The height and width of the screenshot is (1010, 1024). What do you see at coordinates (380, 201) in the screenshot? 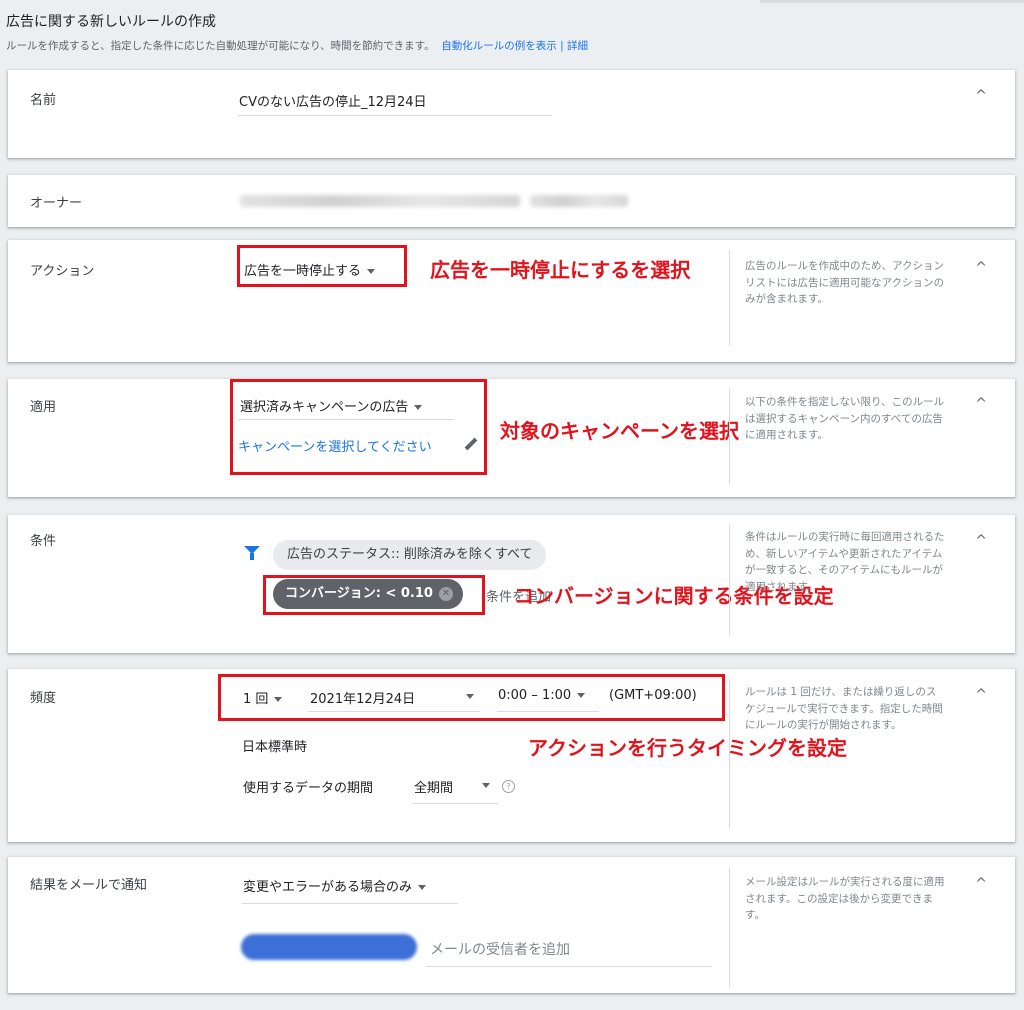
I see `owner-value-blurred` at bounding box center [380, 201].